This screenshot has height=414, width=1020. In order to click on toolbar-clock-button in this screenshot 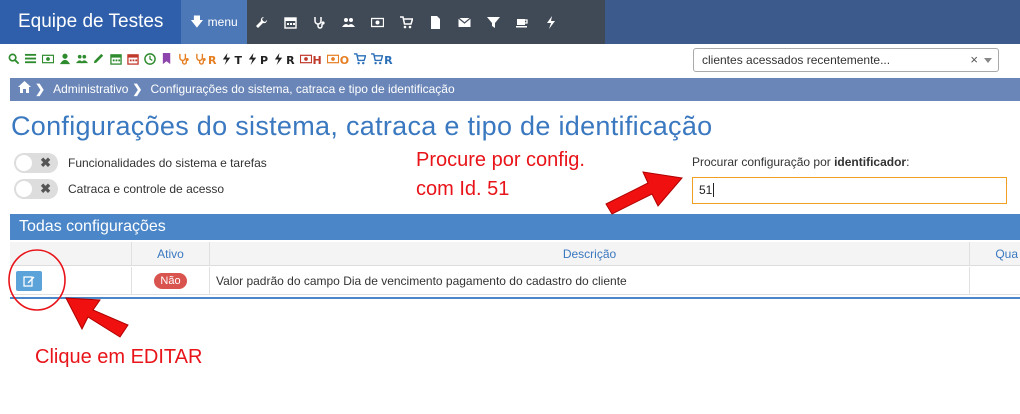, I will do `click(150, 60)`.